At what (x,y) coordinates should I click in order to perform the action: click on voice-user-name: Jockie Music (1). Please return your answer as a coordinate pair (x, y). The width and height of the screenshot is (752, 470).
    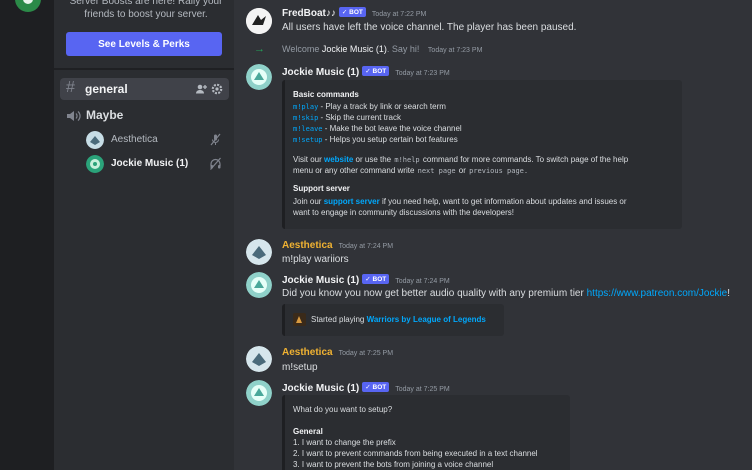
    Looking at the image, I should click on (150, 163).